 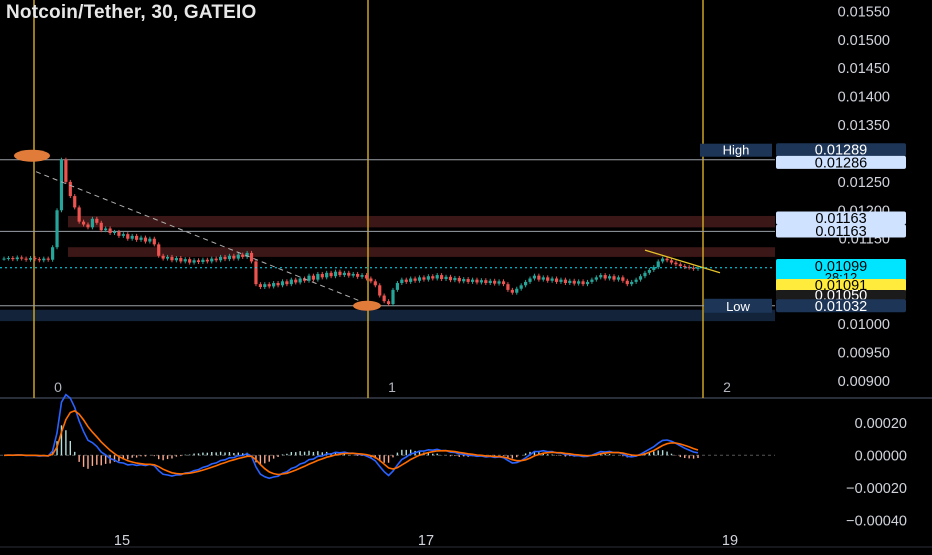 What do you see at coordinates (199, 237) in the screenshot?
I see `dashed-trendline` at bounding box center [199, 237].